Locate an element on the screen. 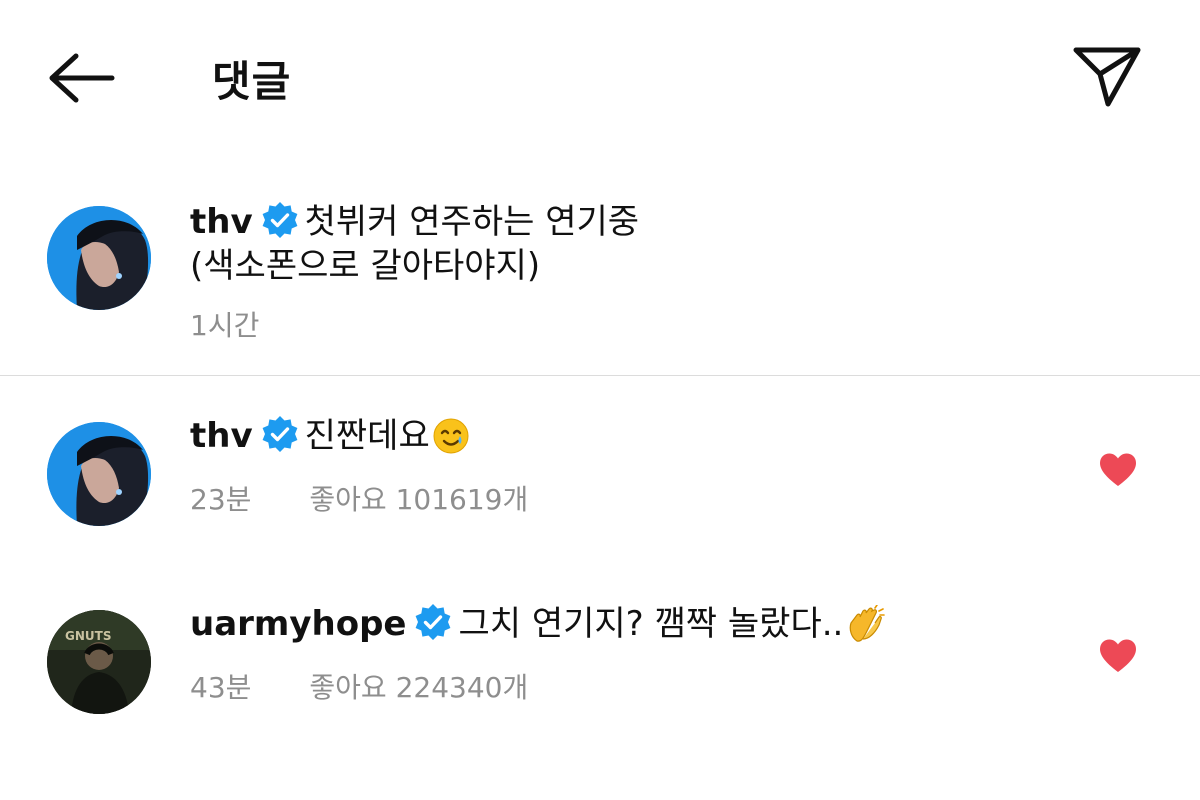 This screenshot has width=1200, height=800. comment-text: 그치 연기지? 깸짝 놀랐다.. is located at coordinates (651, 624).